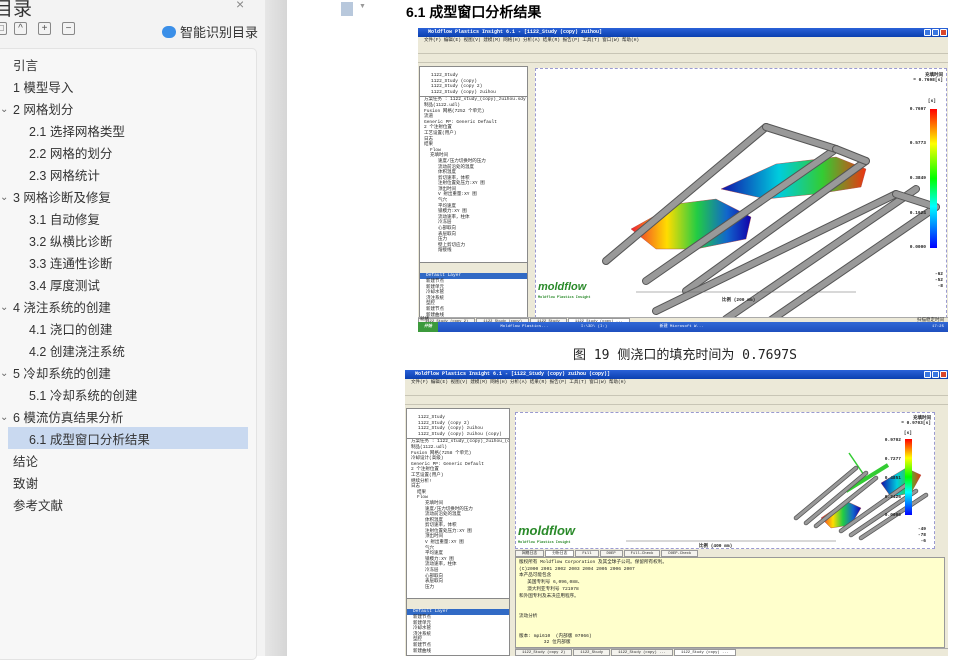  Describe the element at coordinates (892, 478) in the screenshot. I see `legend-label: 0.4851` at that location.